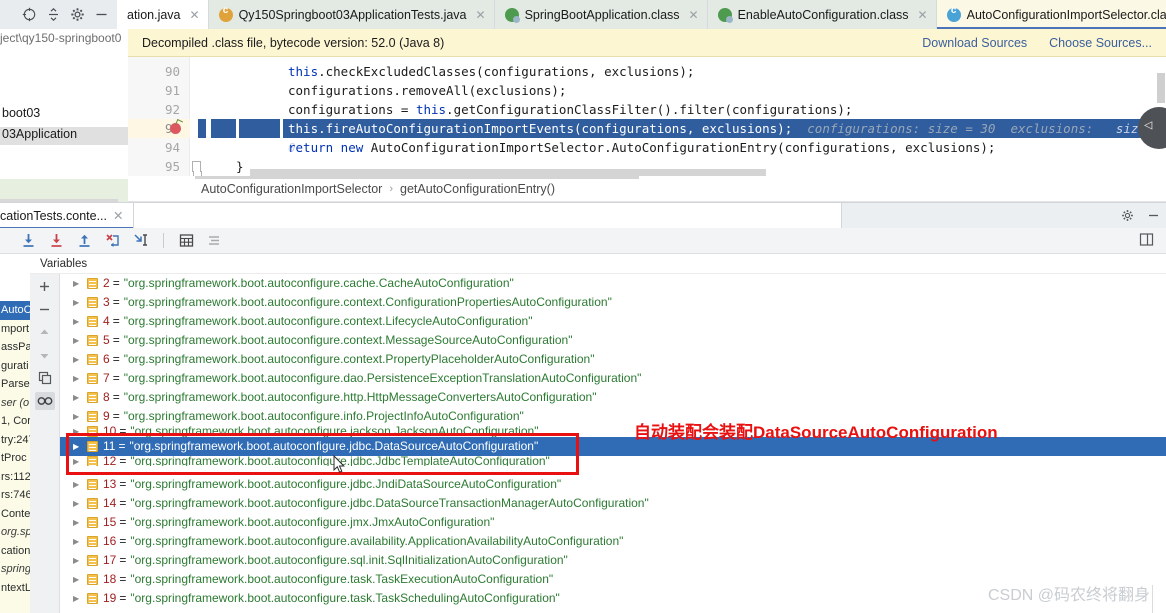 This screenshot has width=1166, height=613. Describe the element at coordinates (15, 384) in the screenshot. I see `frame-item: Parser$` at that location.